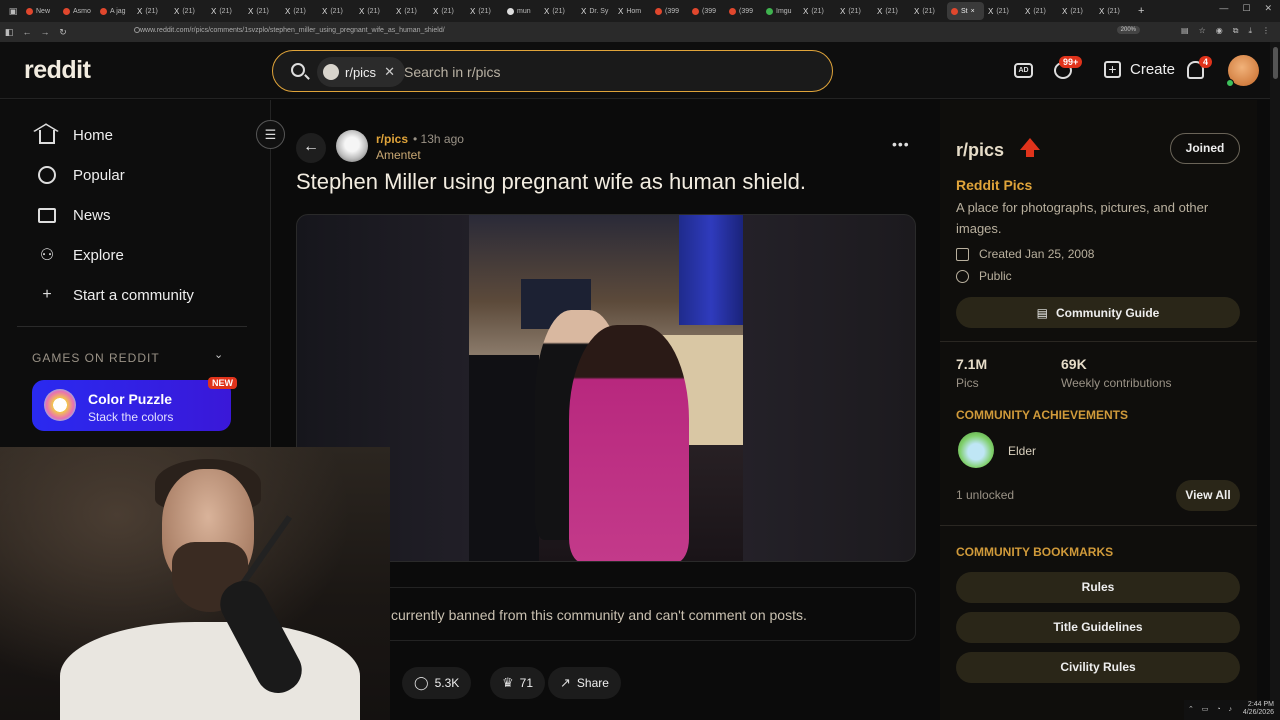  What do you see at coordinates (47, 294) in the screenshot?
I see `plus-icon: +` at bounding box center [47, 294].